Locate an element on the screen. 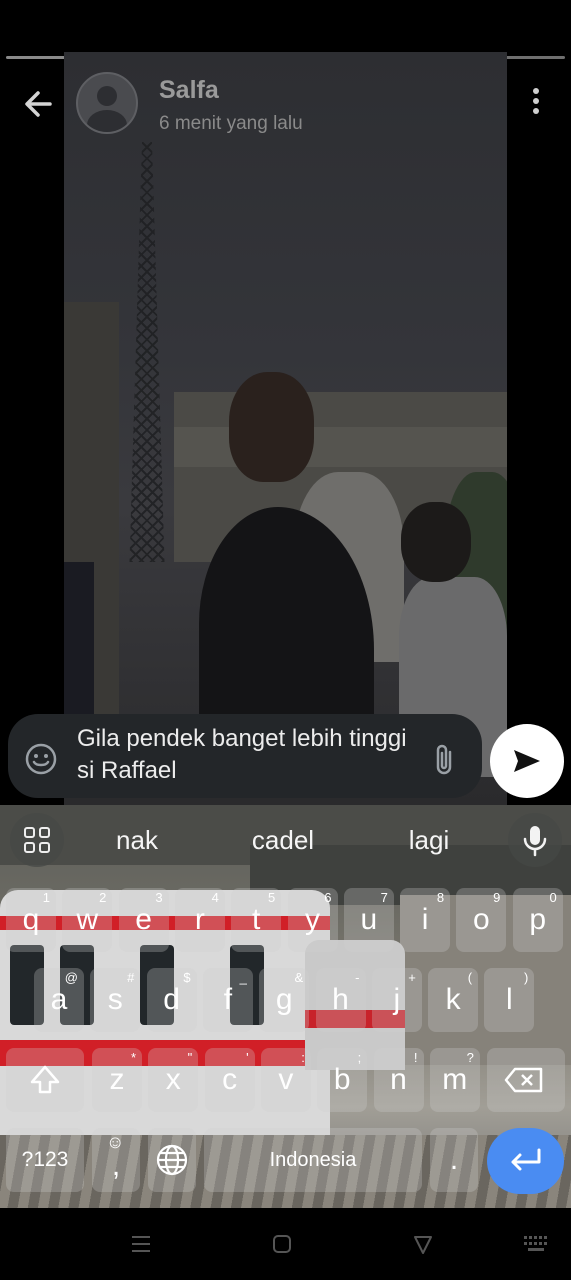 This screenshot has width=571, height=1280. space-bar: Indonesia is located at coordinates (313, 1160).